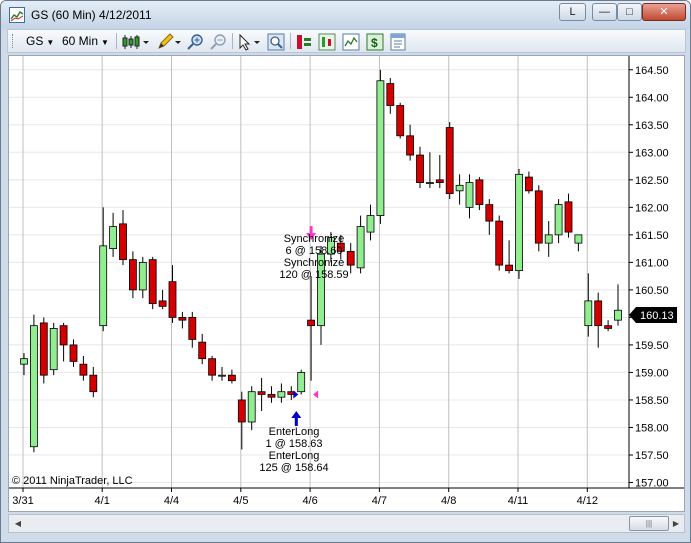  I want to click on date-tick-label: 4/7, so click(379, 501).